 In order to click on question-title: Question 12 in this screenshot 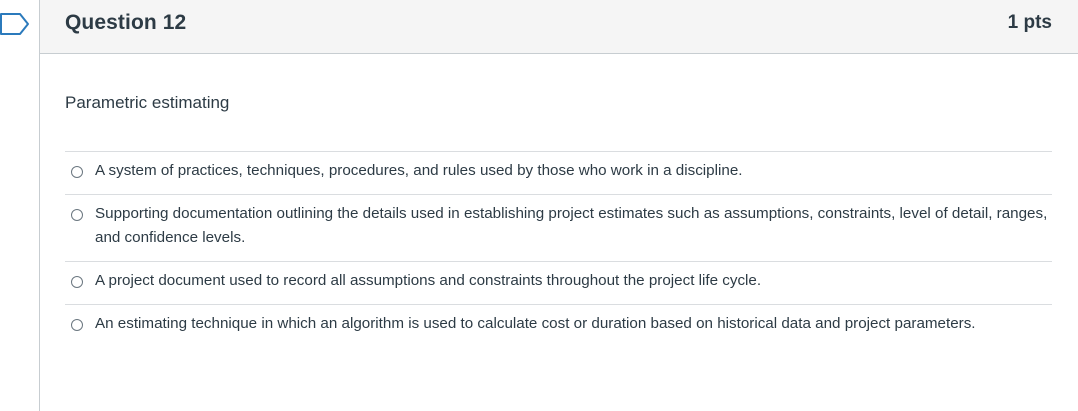, I will do `click(126, 22)`.